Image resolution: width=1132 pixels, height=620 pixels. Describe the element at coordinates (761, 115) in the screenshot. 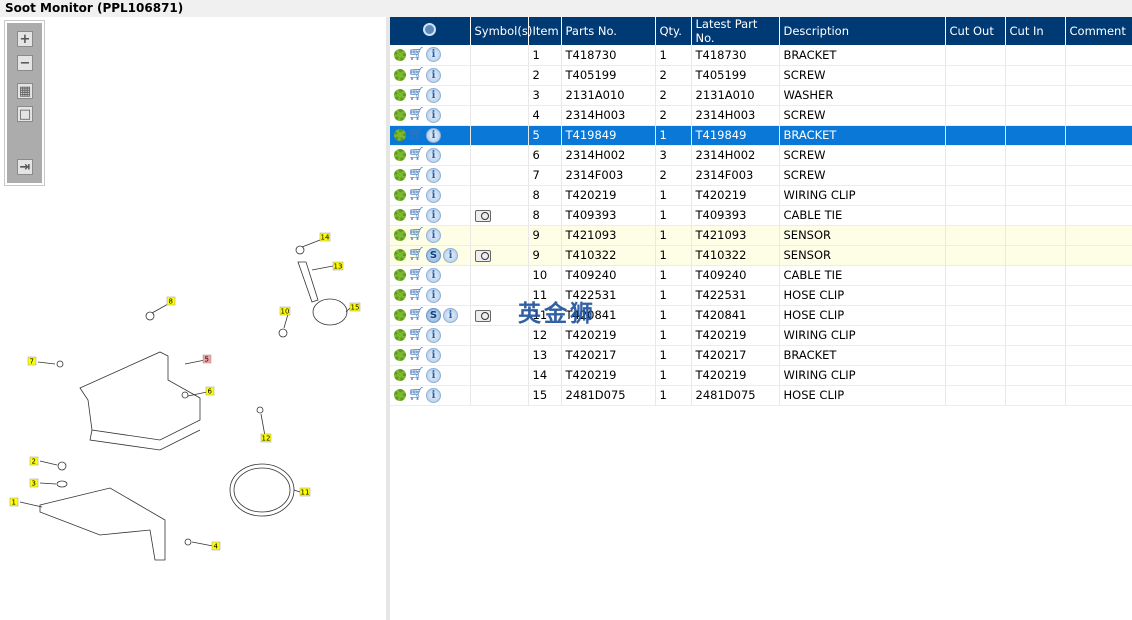

I see `table-row: 🛒︎ i 4 2314H003 2 2314H003 SCREW` at that location.